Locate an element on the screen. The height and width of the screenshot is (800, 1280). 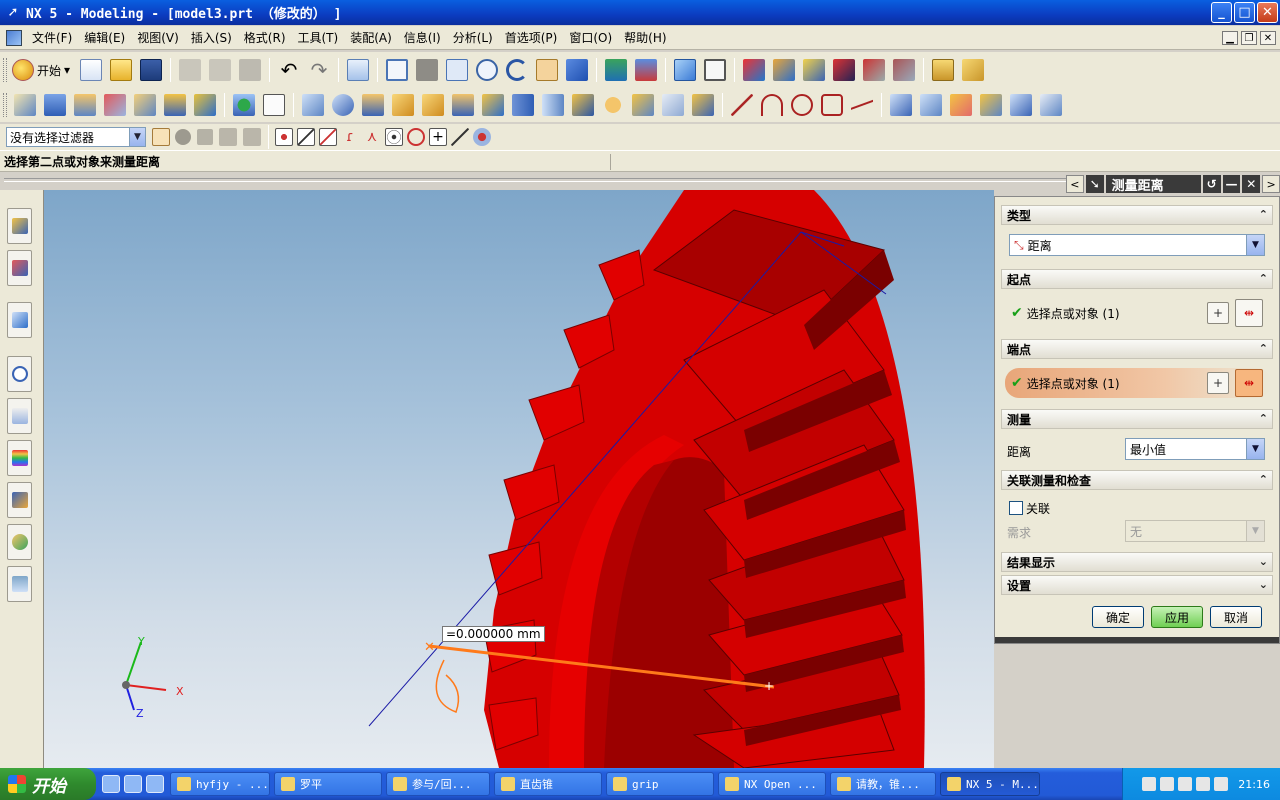
roles-tab is located at coordinates (19, 542).